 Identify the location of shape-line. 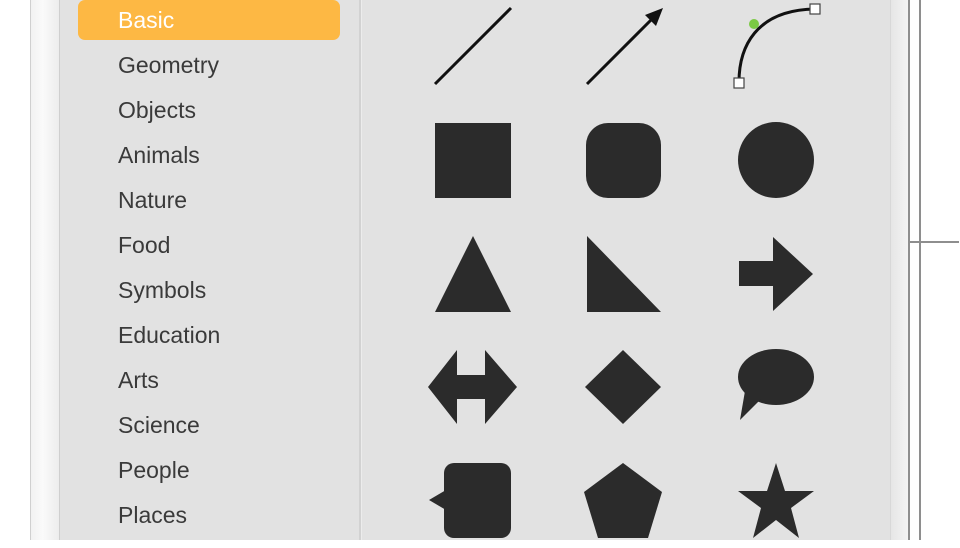
(473, 47).